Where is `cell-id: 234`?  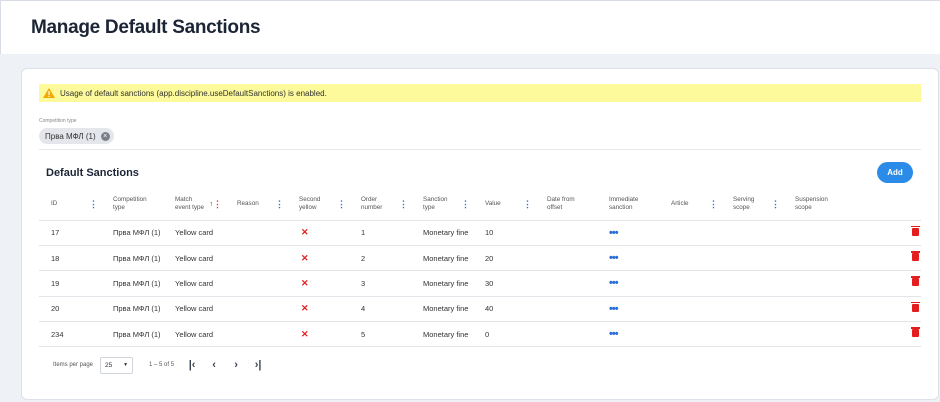 cell-id: 234 is located at coordinates (70, 334).